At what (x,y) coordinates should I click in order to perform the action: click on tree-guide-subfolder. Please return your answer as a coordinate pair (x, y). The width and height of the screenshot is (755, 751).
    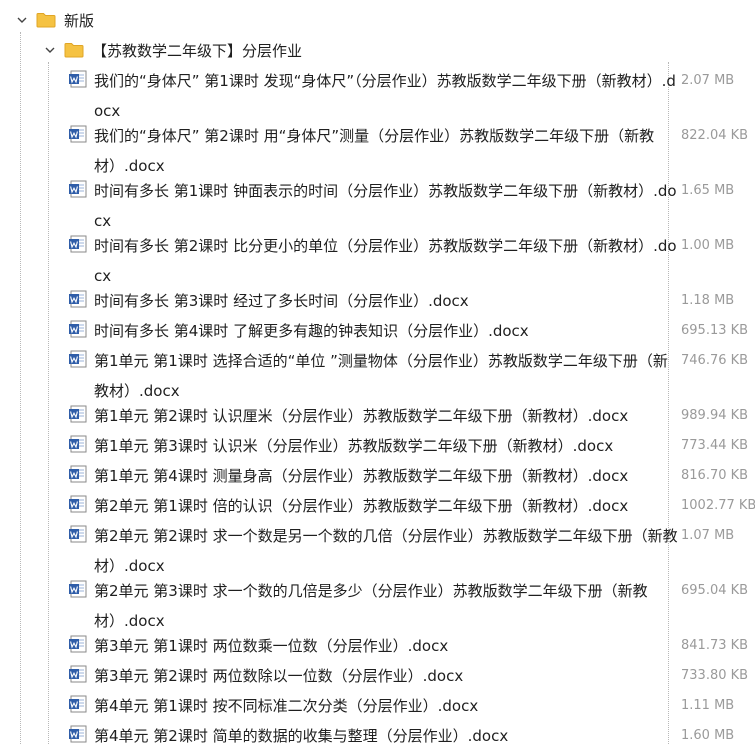
    Looking at the image, I should click on (48, 403).